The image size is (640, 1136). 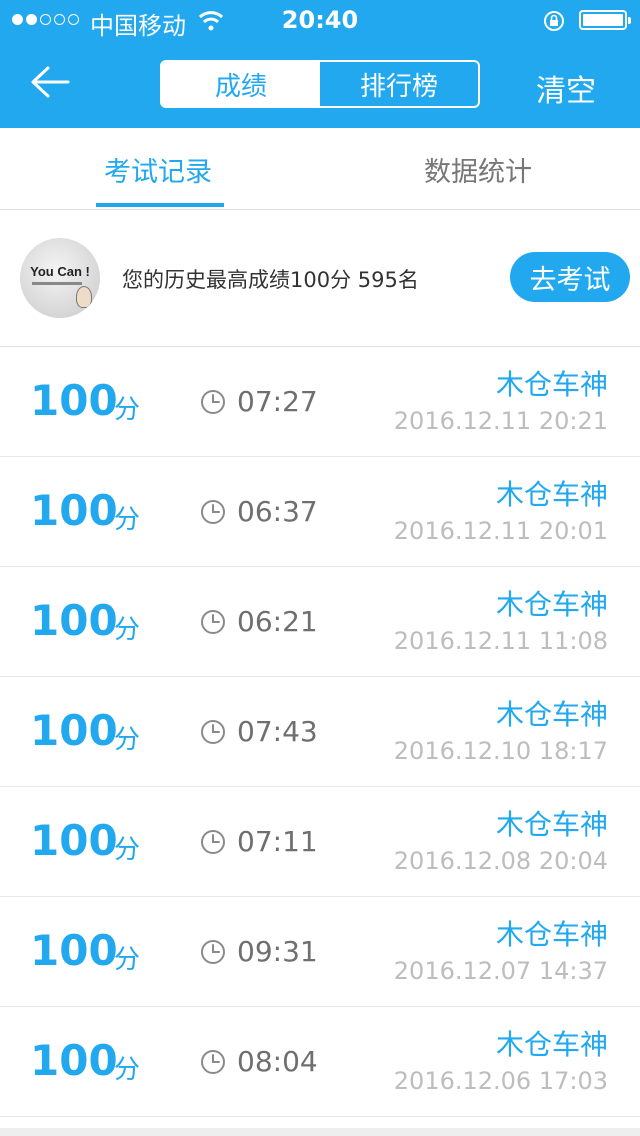 I want to click on avatar-text: You Can !, so click(x=60, y=271).